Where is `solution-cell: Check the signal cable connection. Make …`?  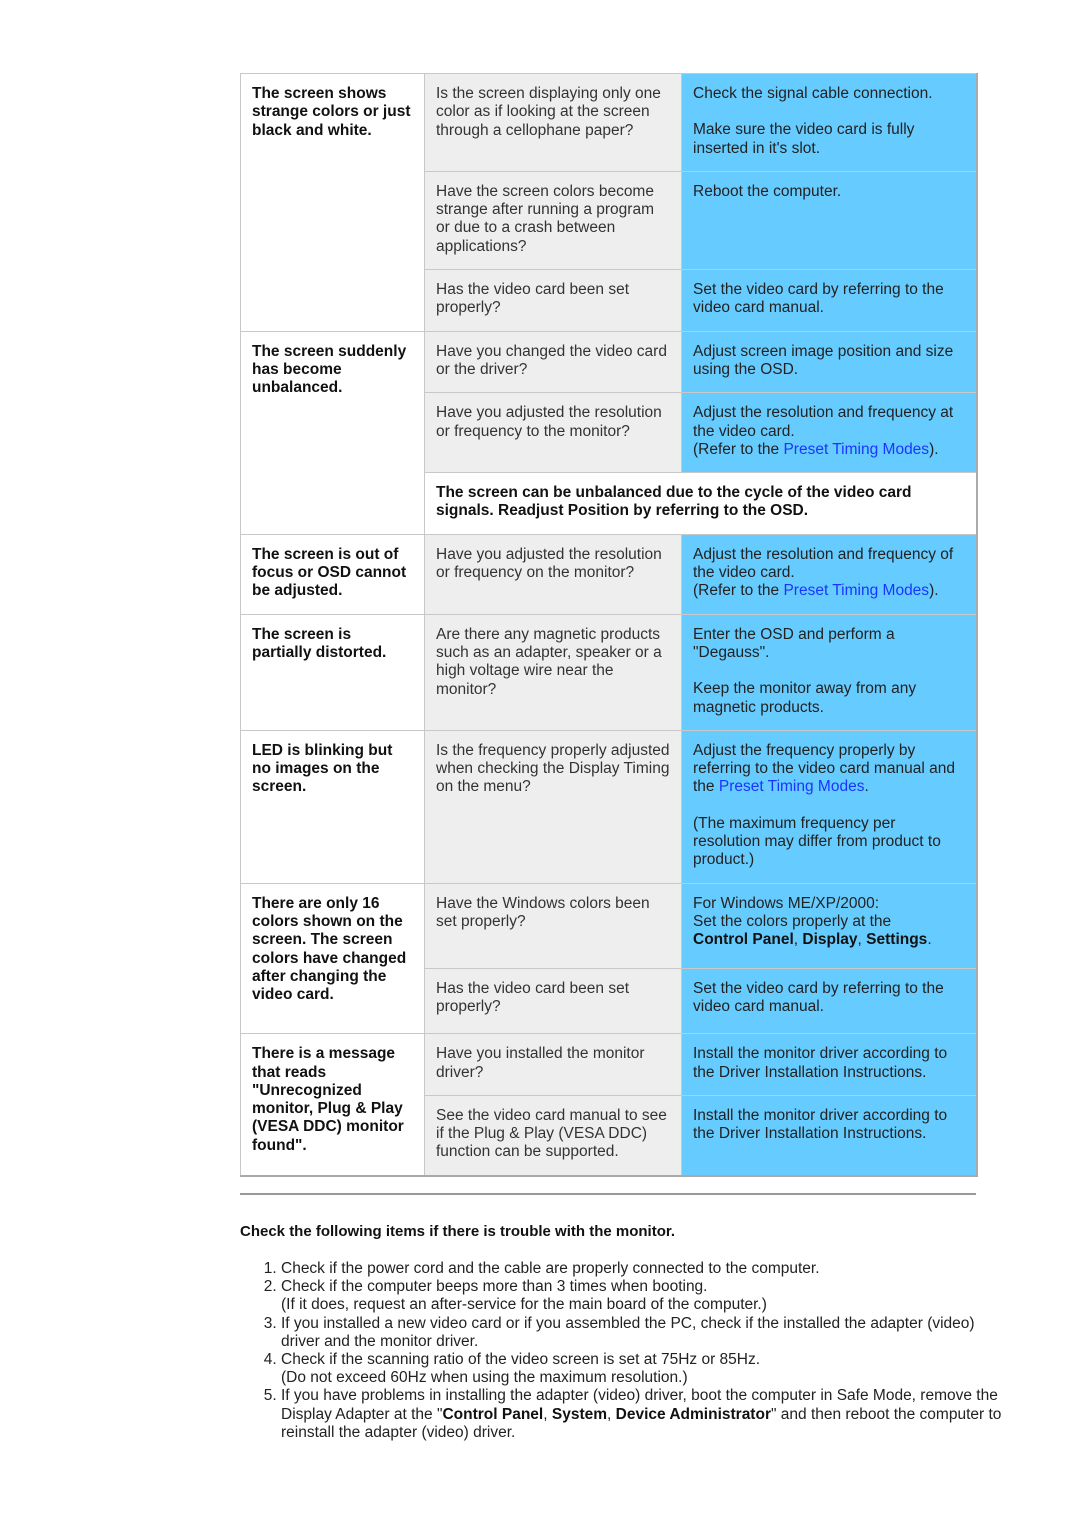
solution-cell: Check the signal cable connection. Make … is located at coordinates (829, 122).